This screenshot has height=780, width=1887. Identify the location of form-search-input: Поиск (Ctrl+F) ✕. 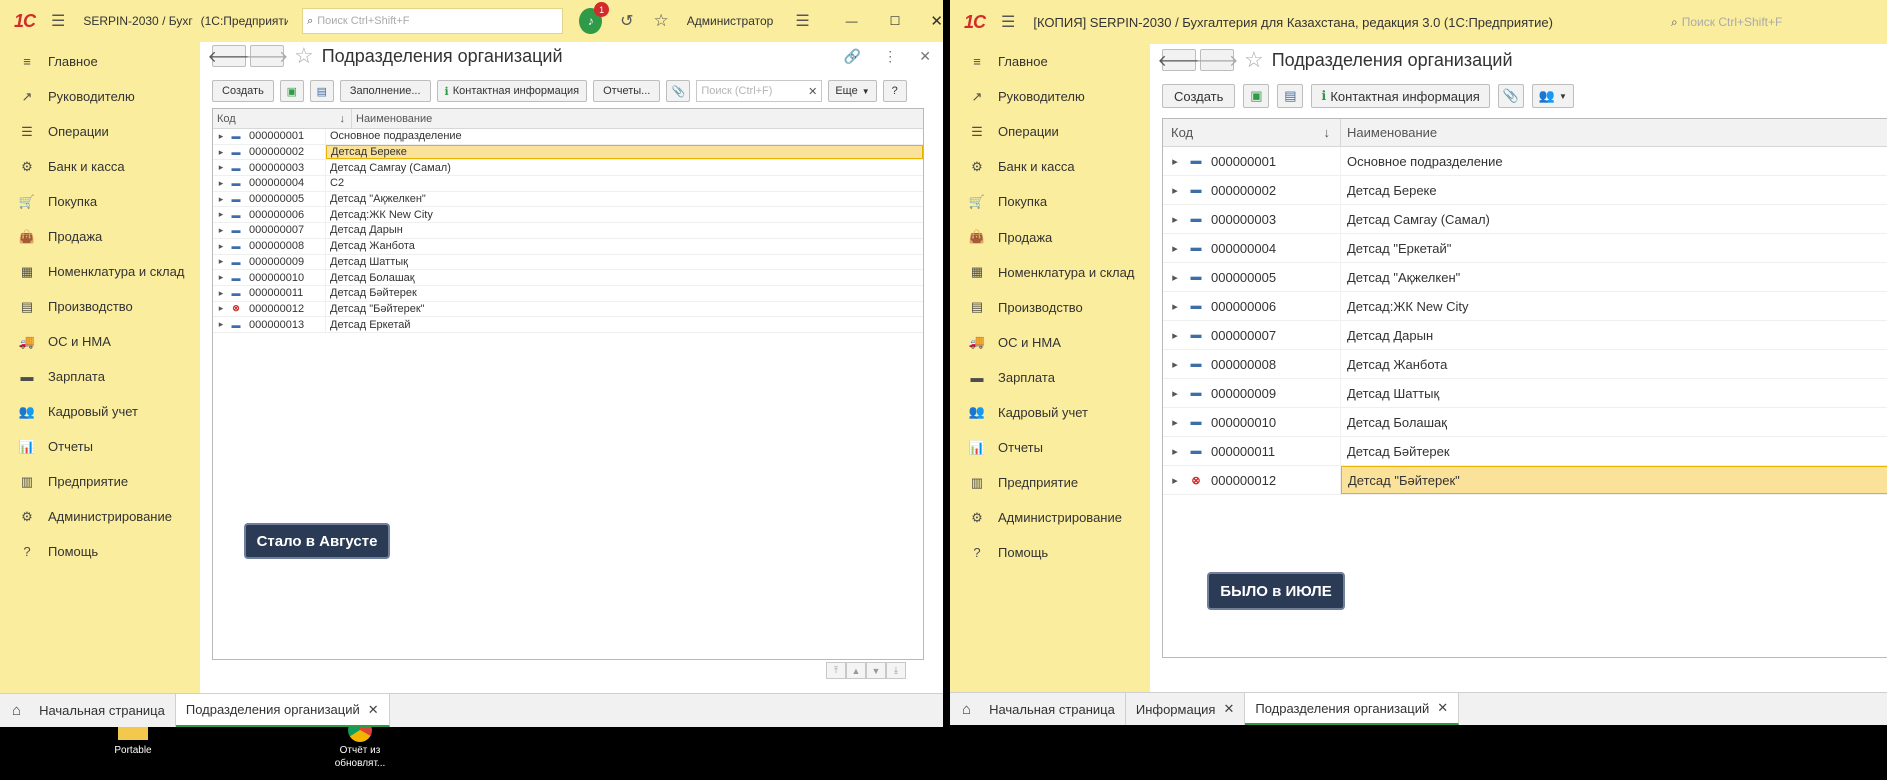
(759, 91).